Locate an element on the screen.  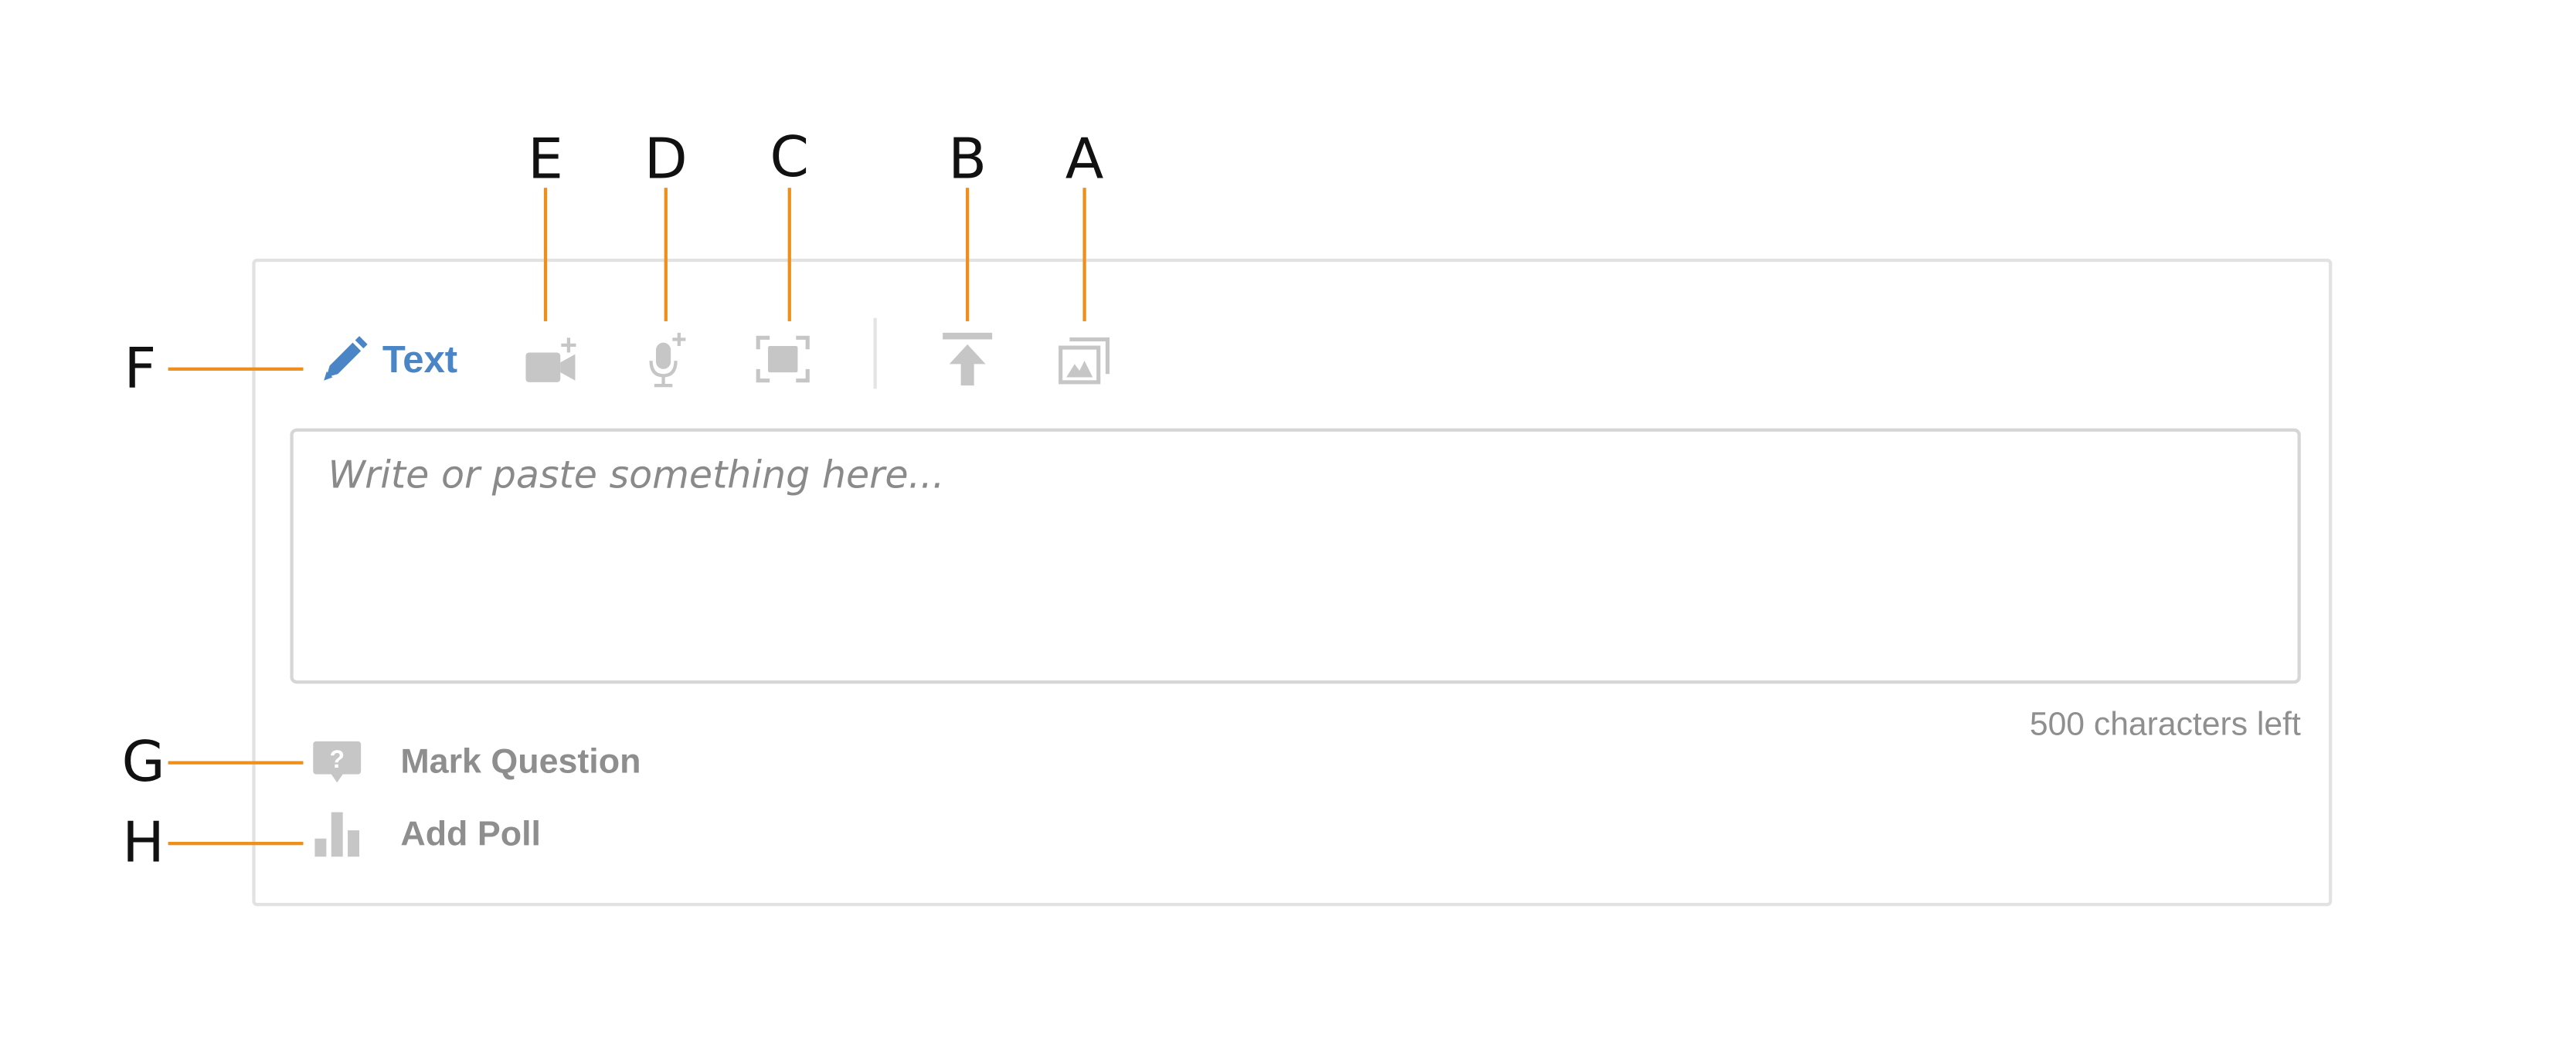
callout-line-g is located at coordinates (236, 763).